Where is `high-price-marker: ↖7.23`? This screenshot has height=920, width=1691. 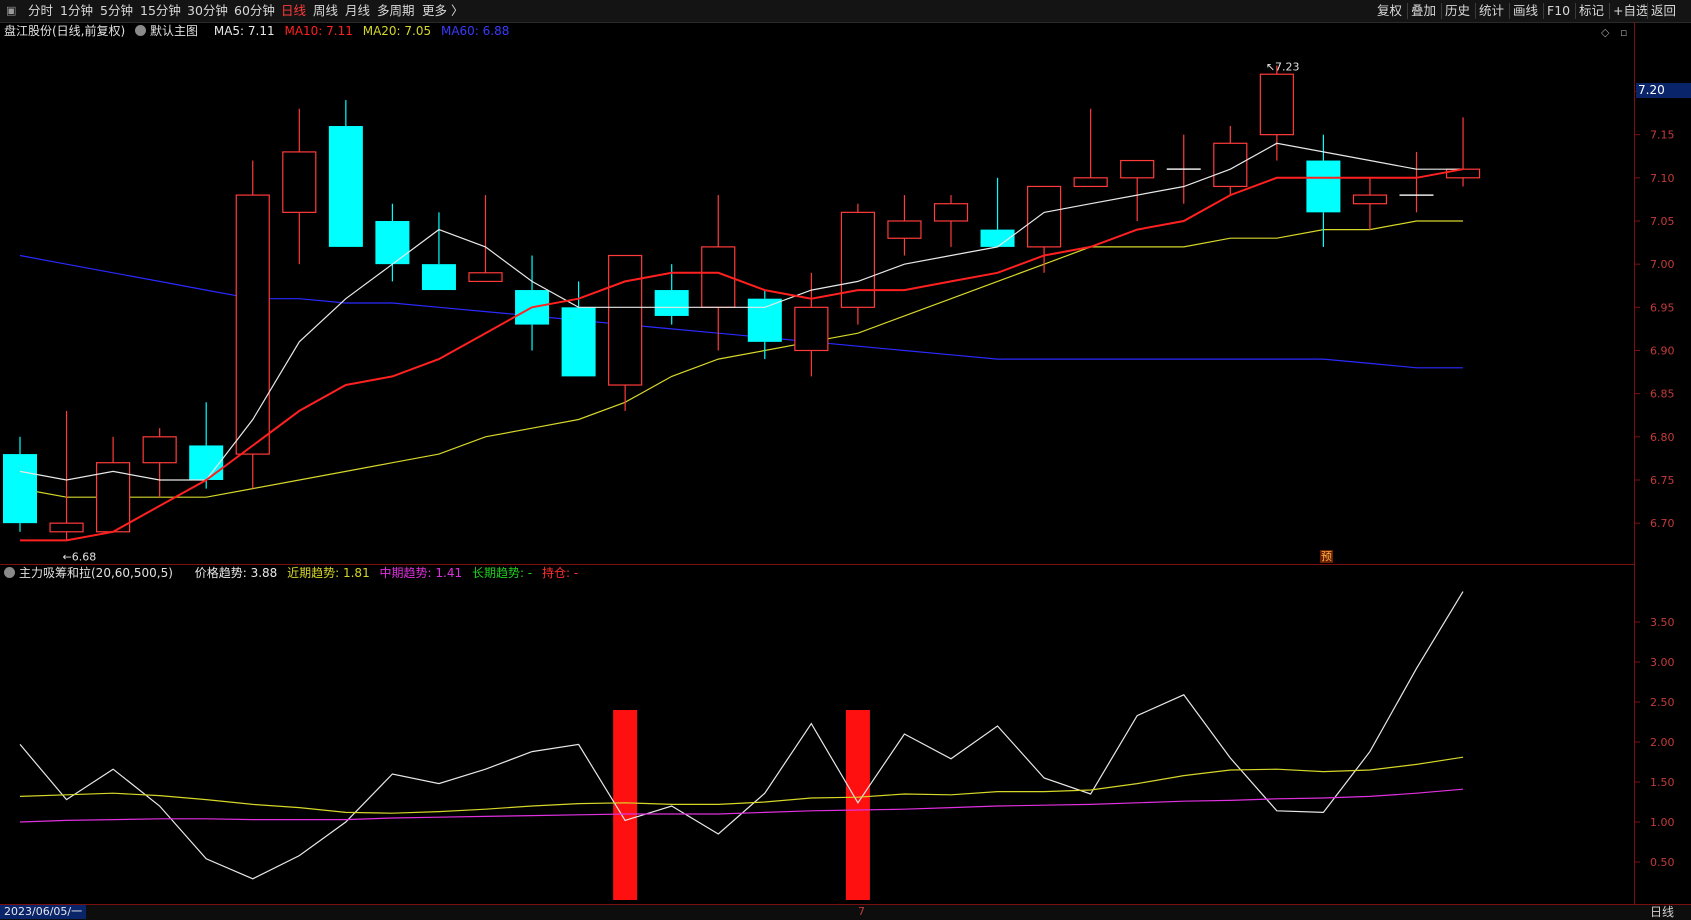
high-price-marker: ↖7.23 is located at coordinates (1283, 67).